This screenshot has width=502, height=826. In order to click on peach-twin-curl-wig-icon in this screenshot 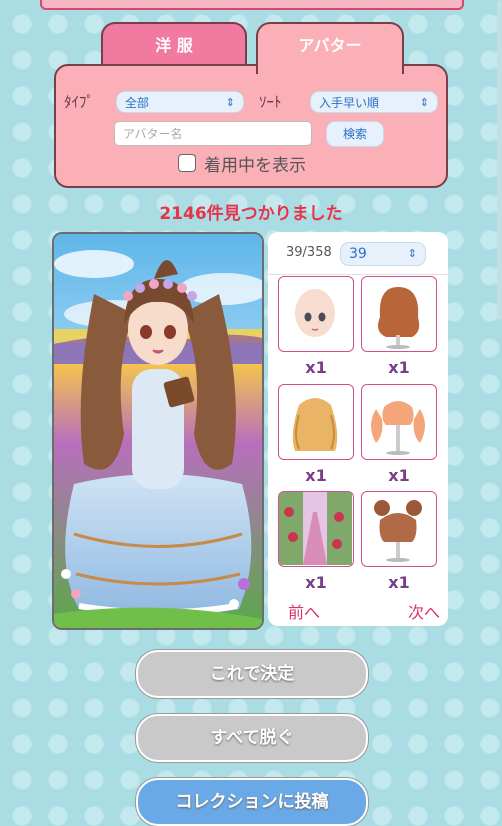, I will do `click(398, 428)`.